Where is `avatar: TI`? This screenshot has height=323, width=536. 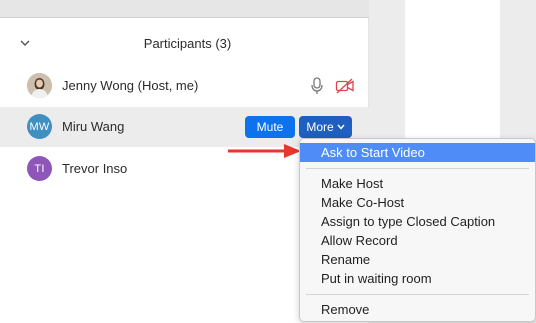
avatar: TI is located at coordinates (39, 168).